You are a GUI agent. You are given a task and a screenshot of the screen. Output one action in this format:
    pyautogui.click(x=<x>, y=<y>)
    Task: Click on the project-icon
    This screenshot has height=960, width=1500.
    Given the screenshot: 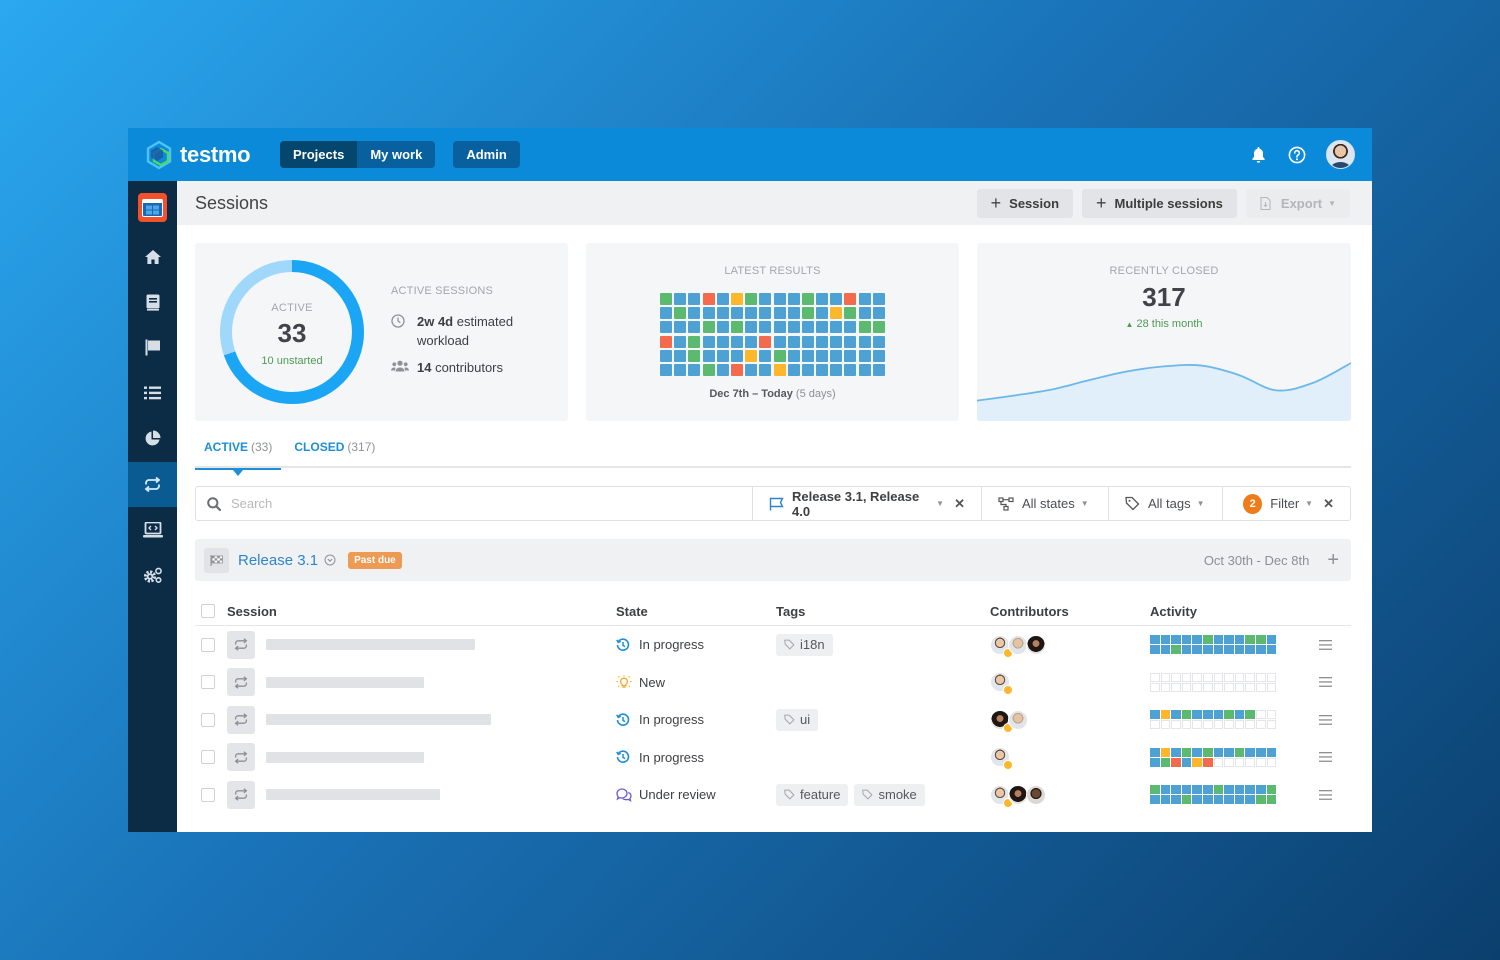 What is the action you would take?
    pyautogui.click(x=152, y=207)
    